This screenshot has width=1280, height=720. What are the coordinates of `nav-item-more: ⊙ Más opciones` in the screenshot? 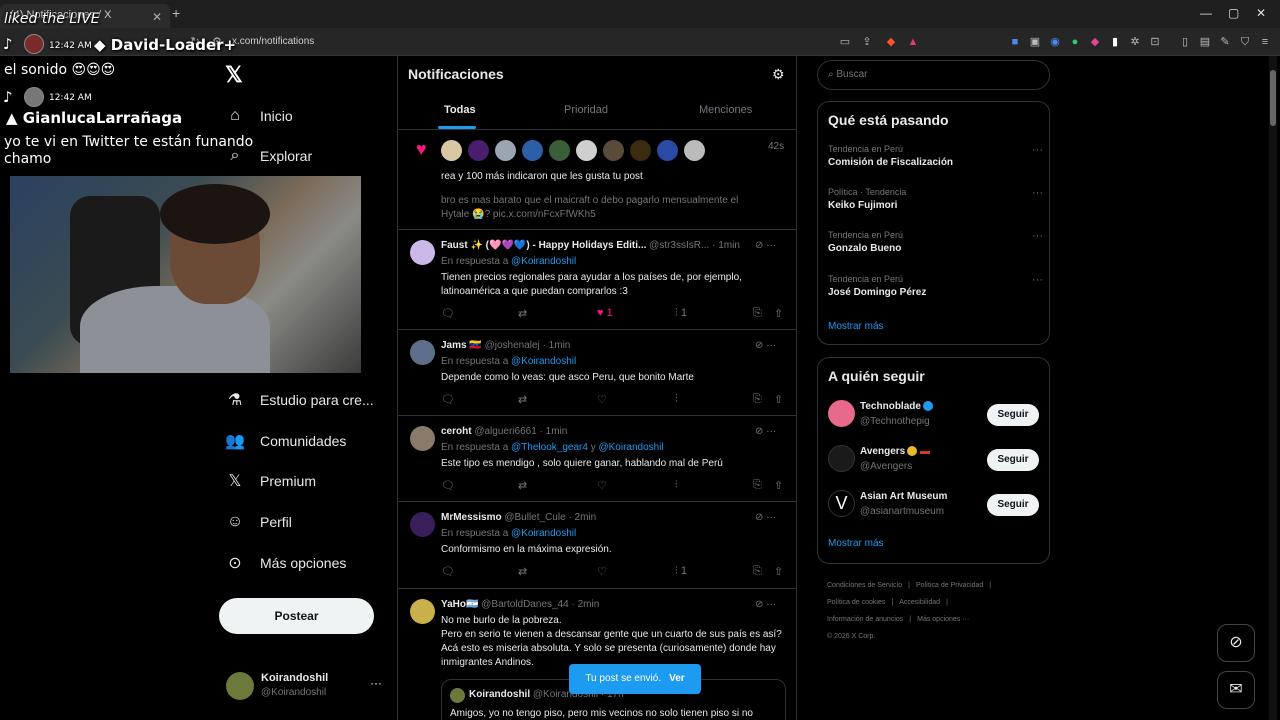 It's located at (285, 563).